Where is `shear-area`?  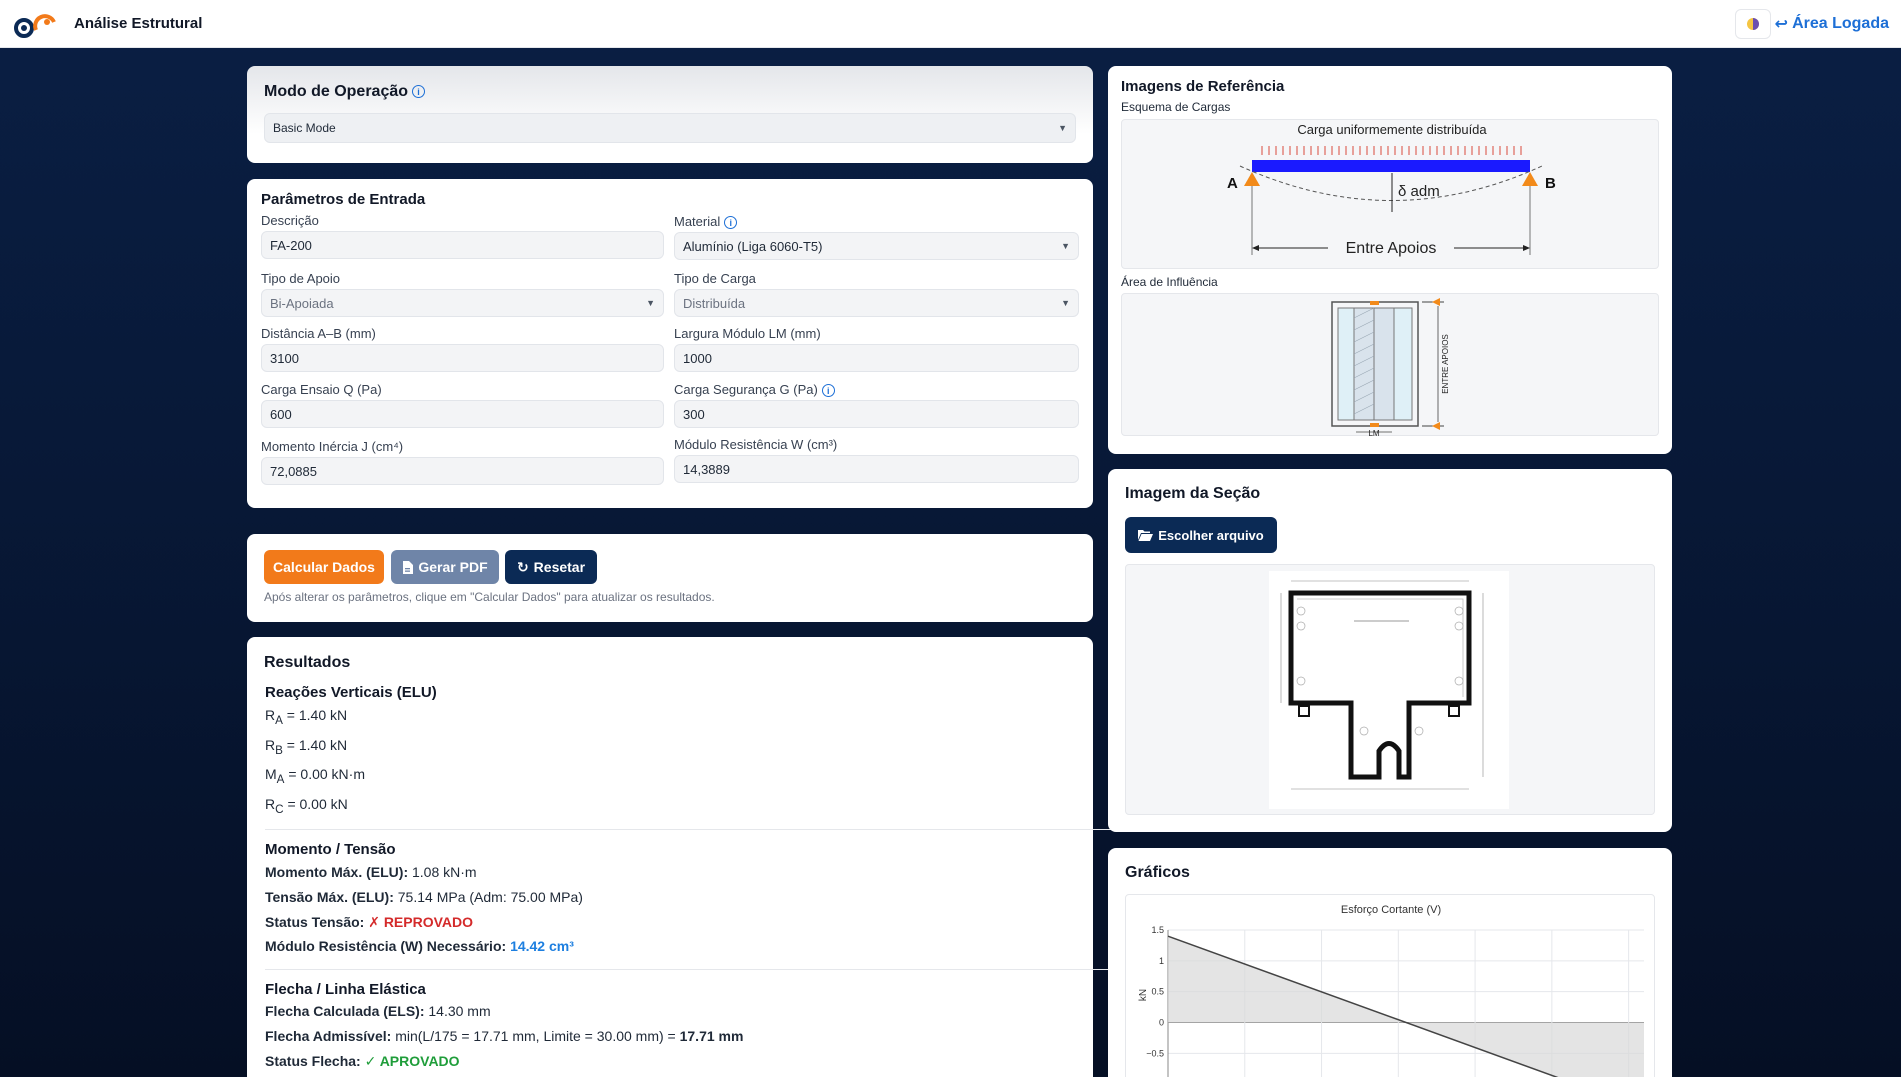
shear-area is located at coordinates (1406, 1006).